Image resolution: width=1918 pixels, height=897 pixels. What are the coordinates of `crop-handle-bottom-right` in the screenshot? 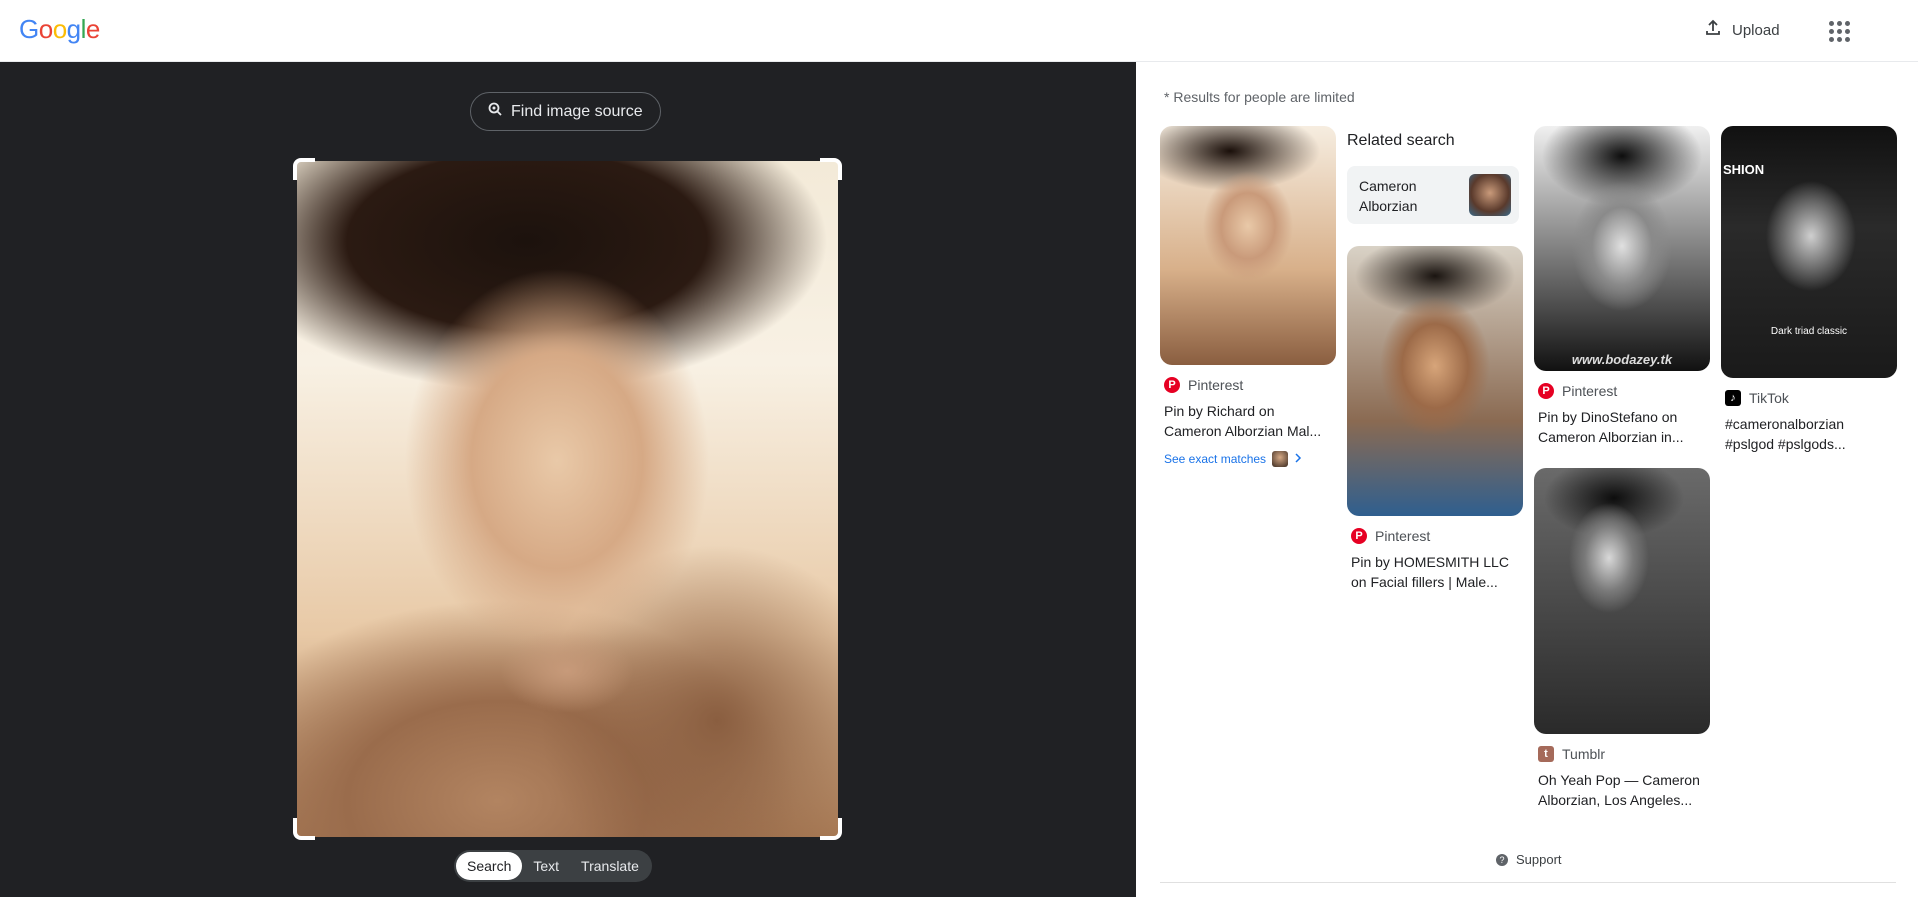 It's located at (831, 829).